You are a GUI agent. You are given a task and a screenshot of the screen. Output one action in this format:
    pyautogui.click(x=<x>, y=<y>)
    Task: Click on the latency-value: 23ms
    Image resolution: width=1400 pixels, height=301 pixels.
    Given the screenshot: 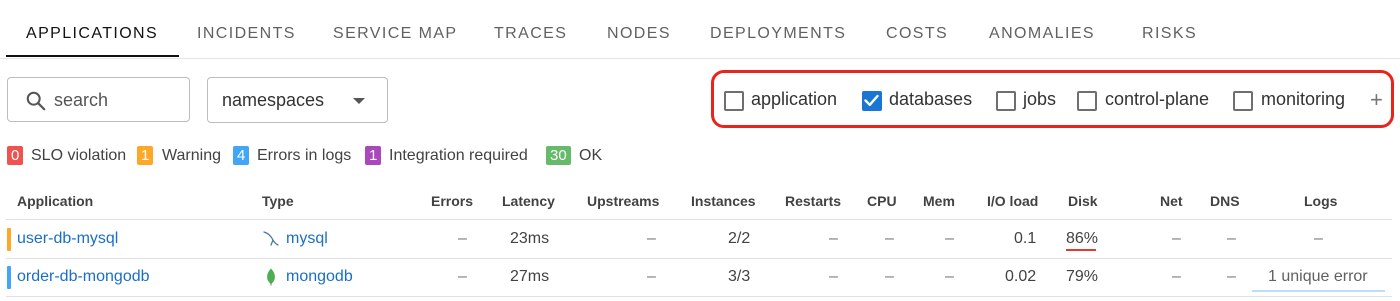 What is the action you would take?
    pyautogui.click(x=529, y=239)
    